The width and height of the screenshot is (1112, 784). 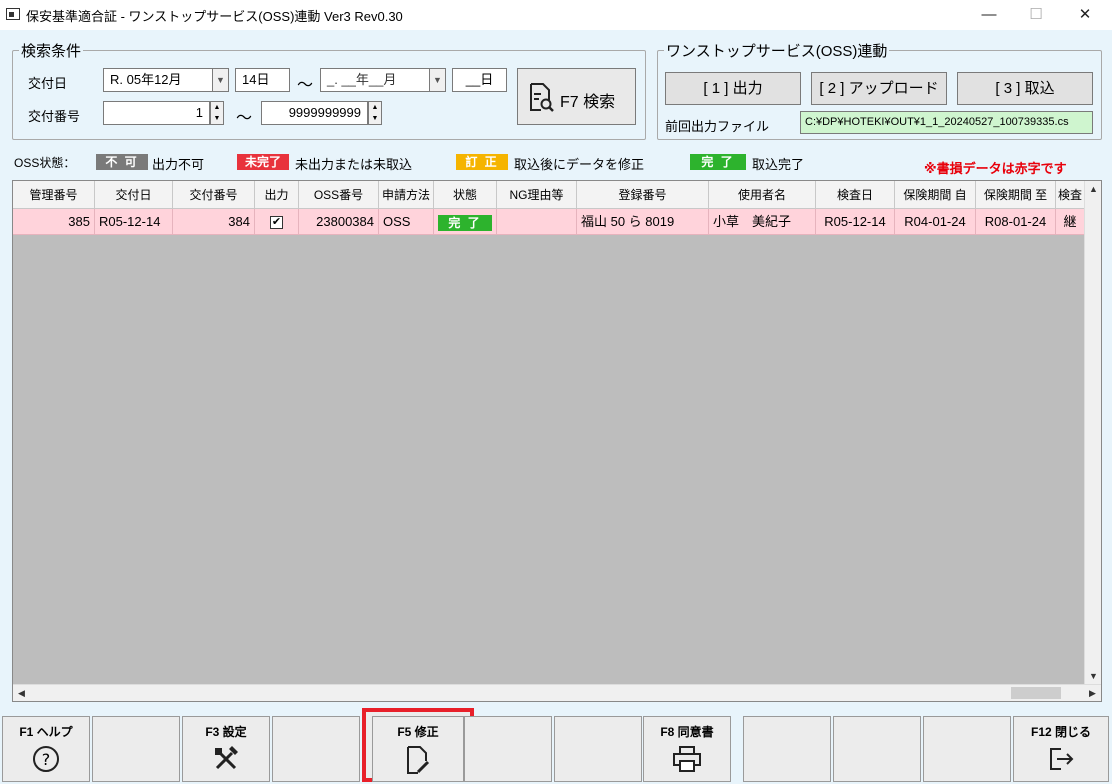 I want to click on number-range-tilde: ～, so click(x=244, y=118).